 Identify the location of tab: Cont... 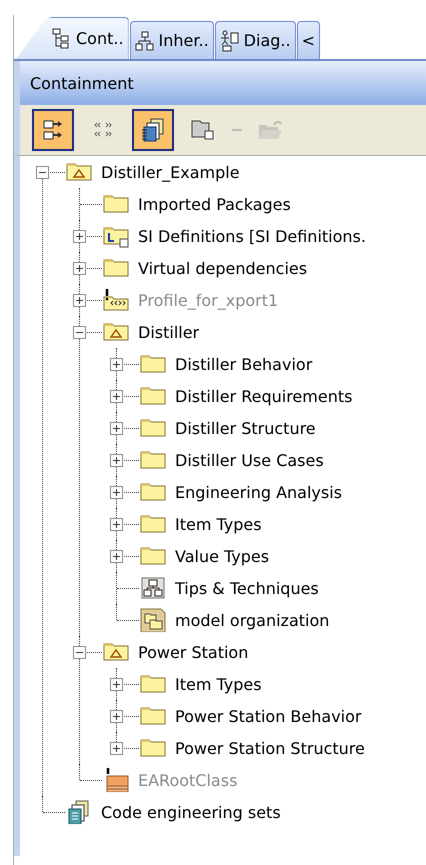
(72, 38).